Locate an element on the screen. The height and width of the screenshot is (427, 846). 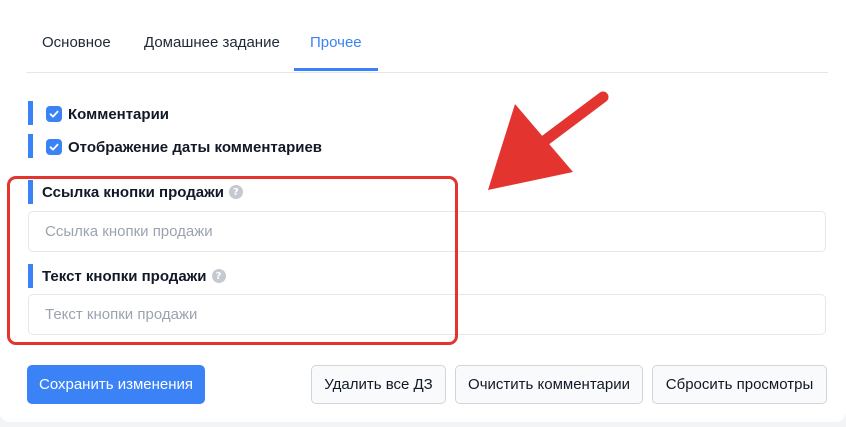
tab-main: Основное is located at coordinates (76, 36).